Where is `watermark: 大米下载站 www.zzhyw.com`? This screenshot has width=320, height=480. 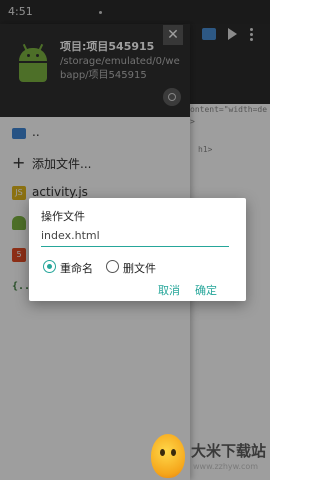 watermark: 大米下载站 www.zzhyw.com is located at coordinates (207, 456).